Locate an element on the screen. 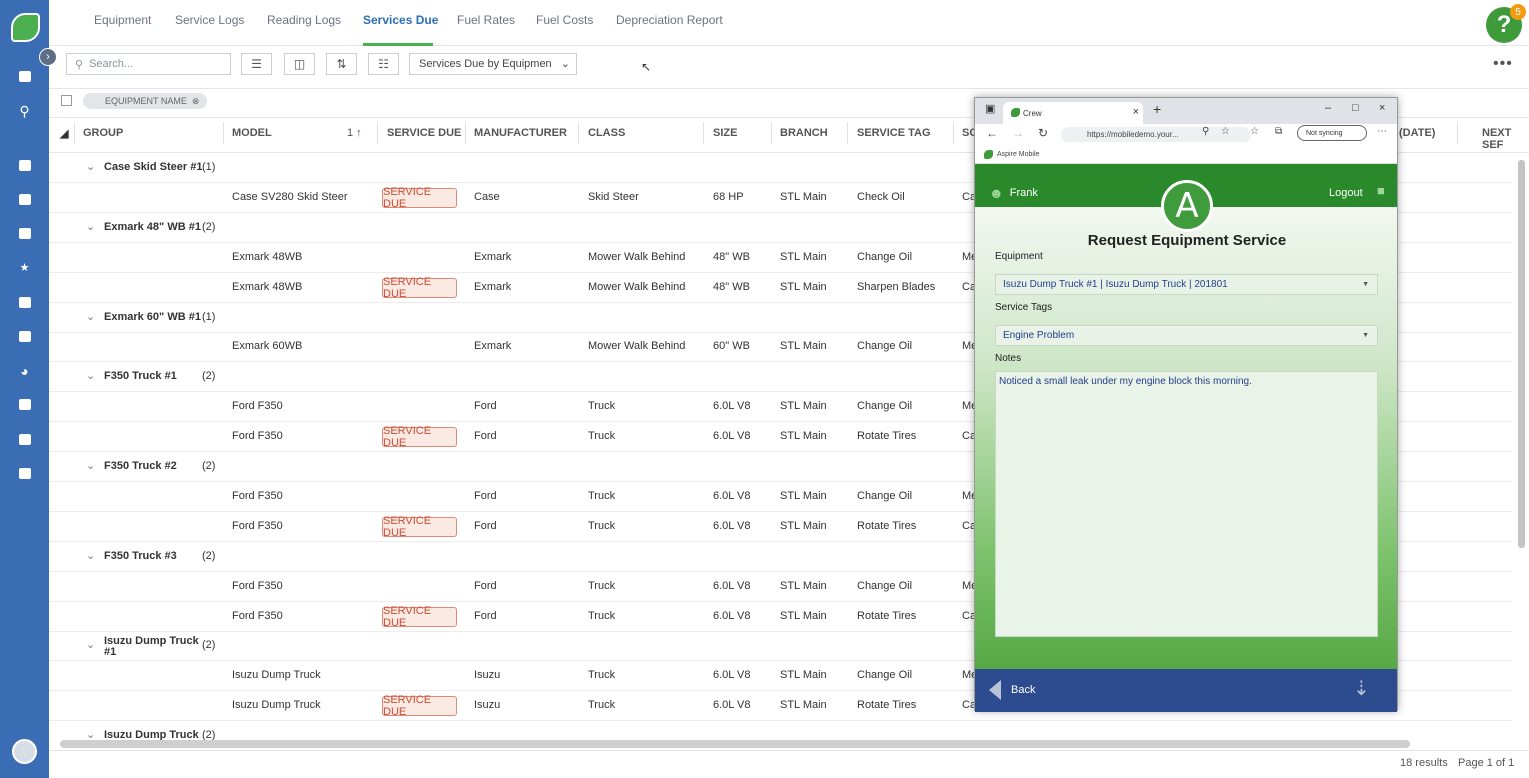 The image size is (1529, 778). avatar is located at coordinates (24, 751).